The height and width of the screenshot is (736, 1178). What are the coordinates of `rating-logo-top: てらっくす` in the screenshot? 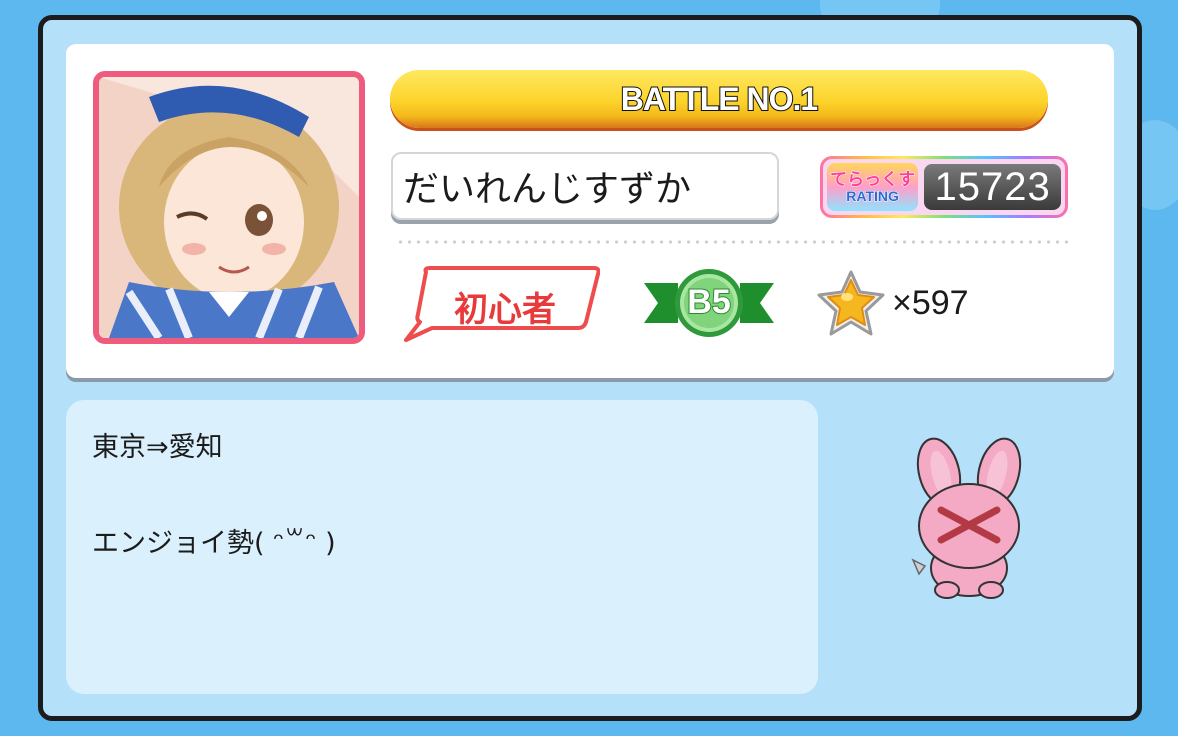 It's located at (873, 179).